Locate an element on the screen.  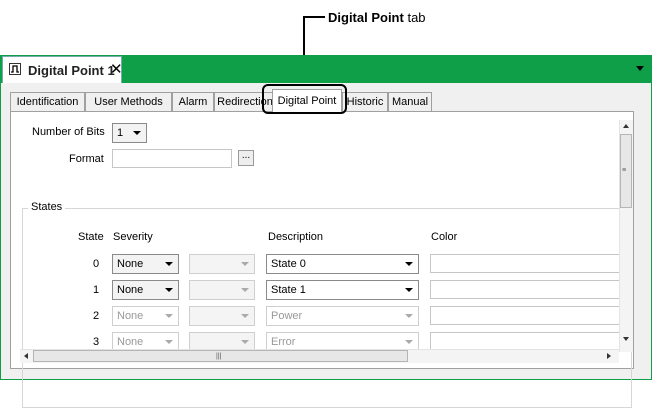
format-label: Format is located at coordinates (86, 159).